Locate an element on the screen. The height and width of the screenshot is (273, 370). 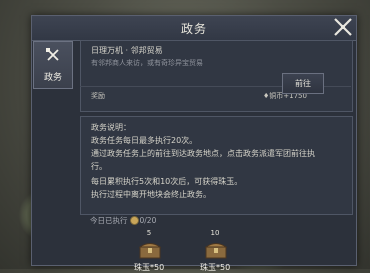
info-line: 通过政务任务上的前往到达政务地点，点击政务派遣军团前往执 is located at coordinates (203, 153).